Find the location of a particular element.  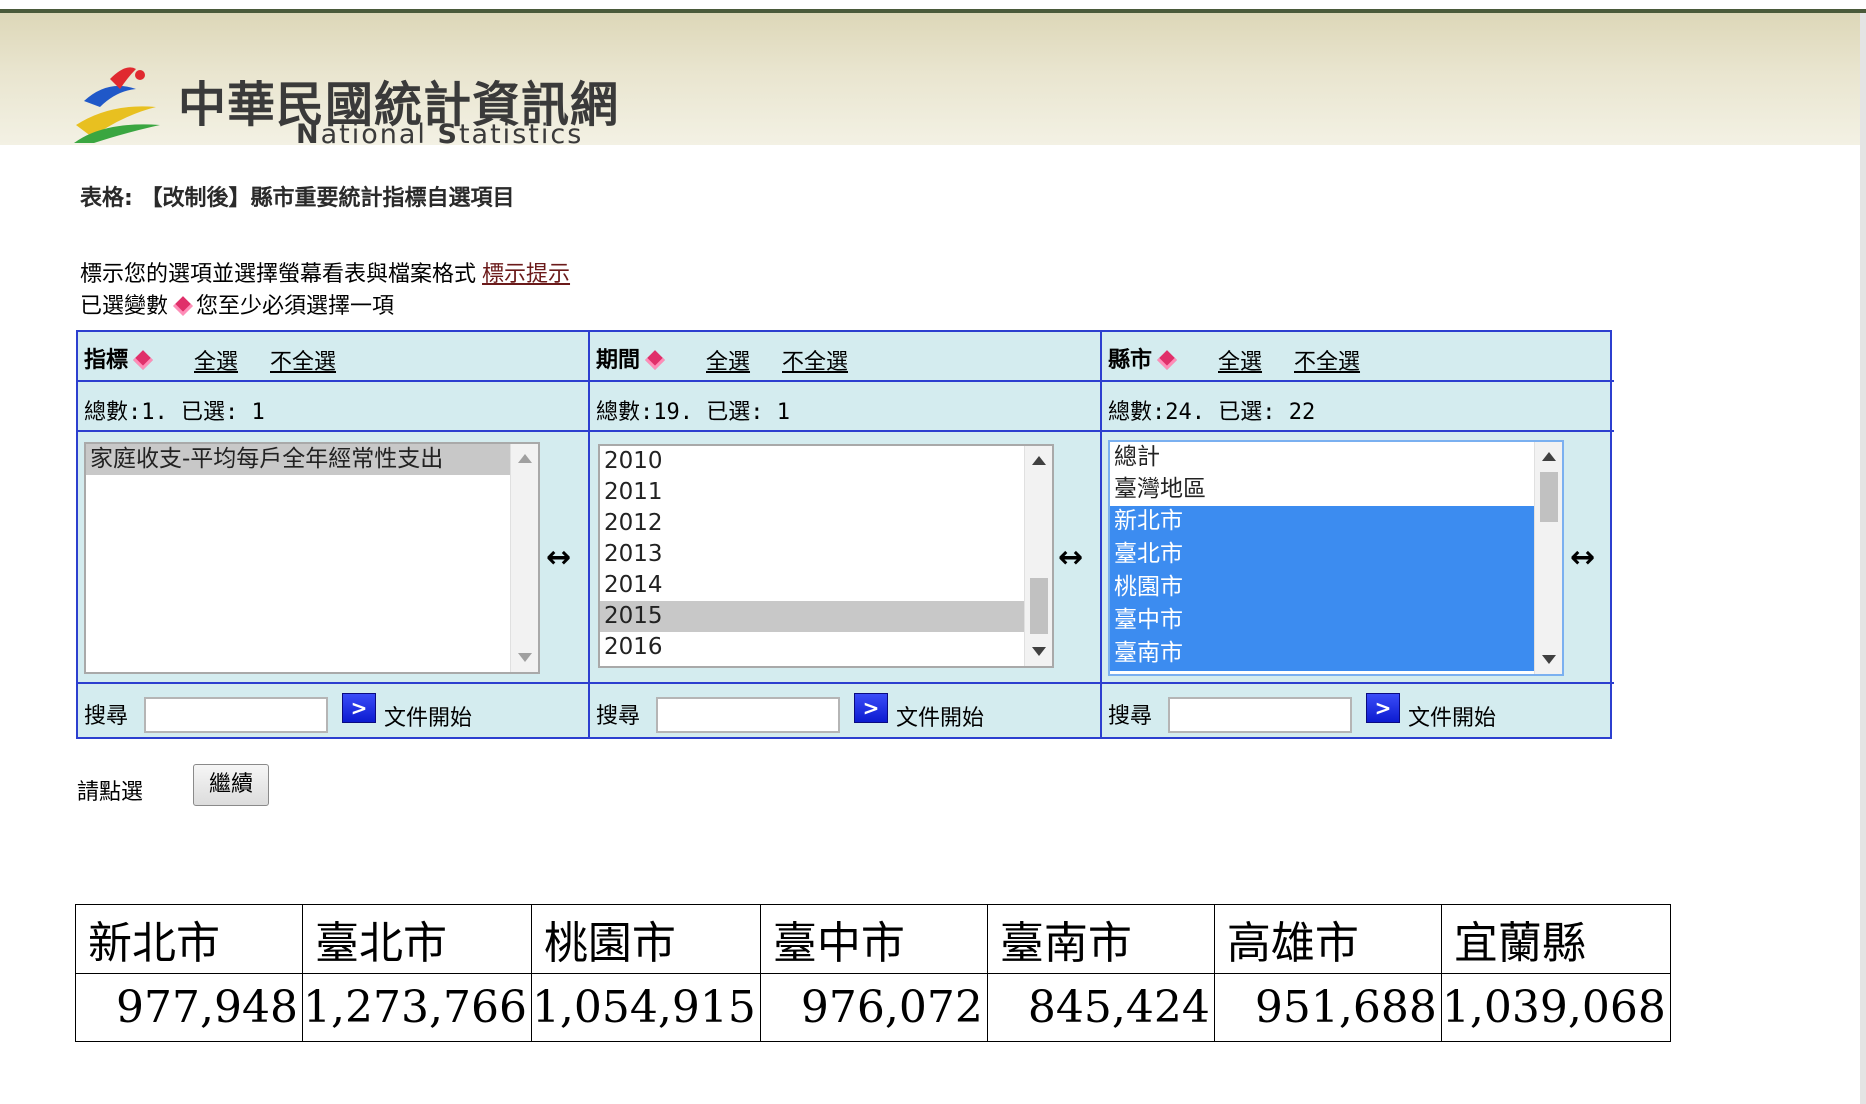

list-item: 2015 is located at coordinates (826, 616).